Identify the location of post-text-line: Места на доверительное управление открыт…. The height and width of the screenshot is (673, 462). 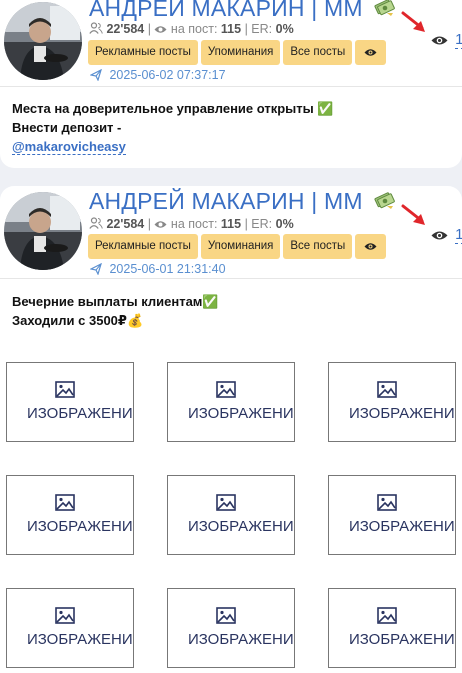
(173, 108).